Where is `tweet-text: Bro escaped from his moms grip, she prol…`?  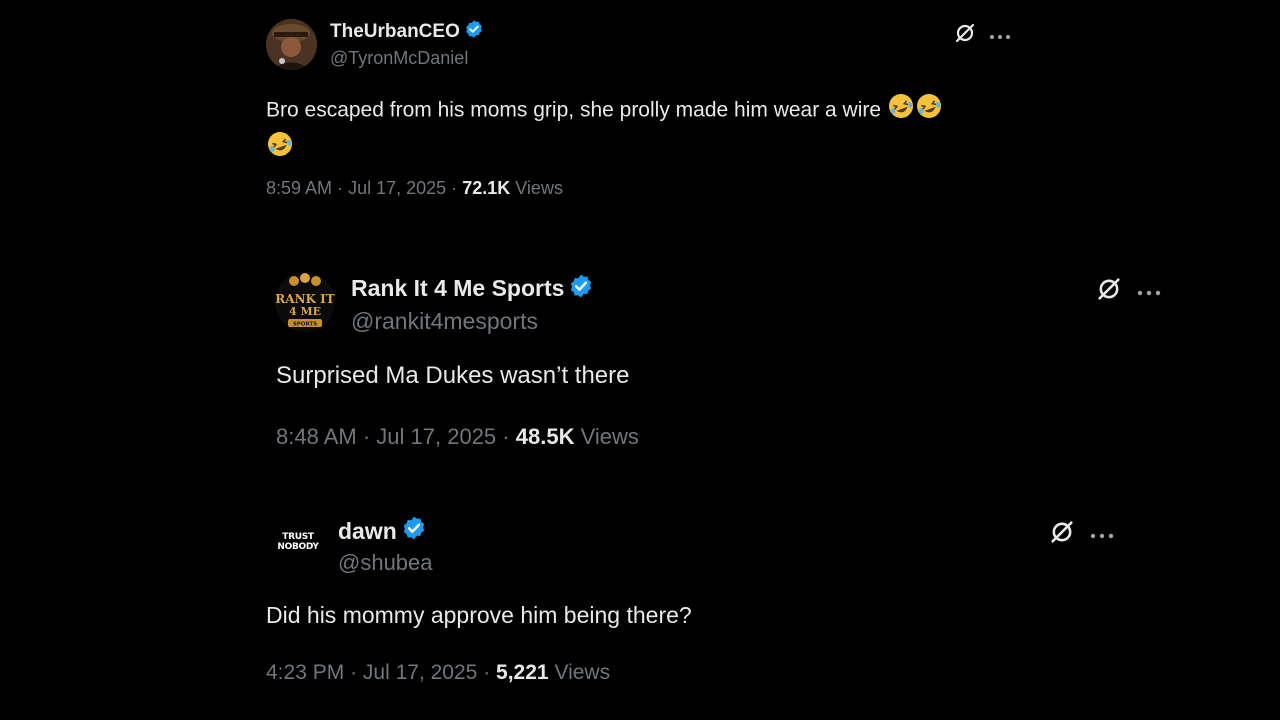 tweet-text: Bro escaped from his moms grip, she prol… is located at coordinates (646, 130).